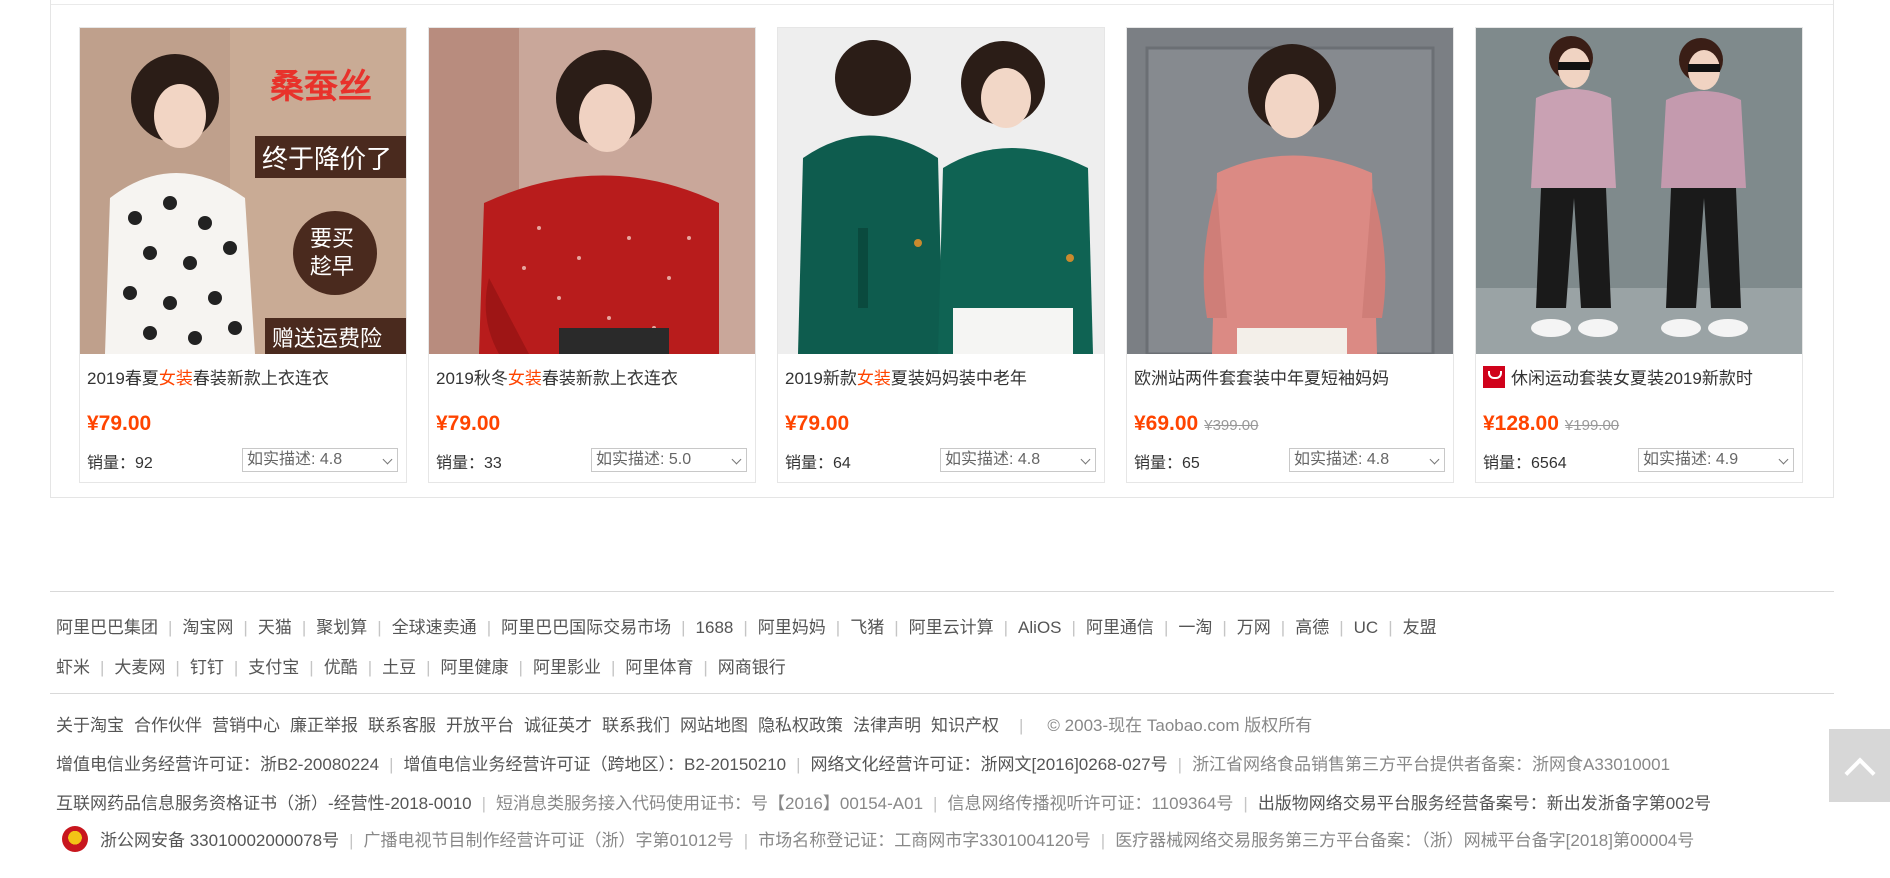 The image size is (1890, 878). Describe the element at coordinates (139, 667) in the screenshot. I see `footer-link: 大麦网` at that location.